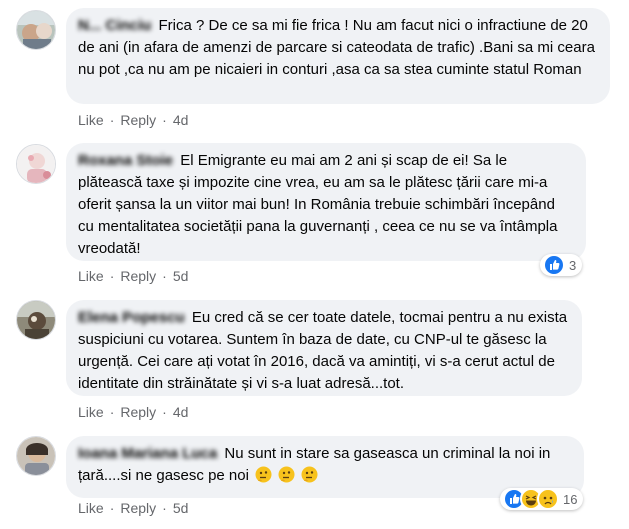 This screenshot has width=629, height=529. Describe the element at coordinates (548, 499) in the screenshot. I see `sad-reaction-icon` at that location.